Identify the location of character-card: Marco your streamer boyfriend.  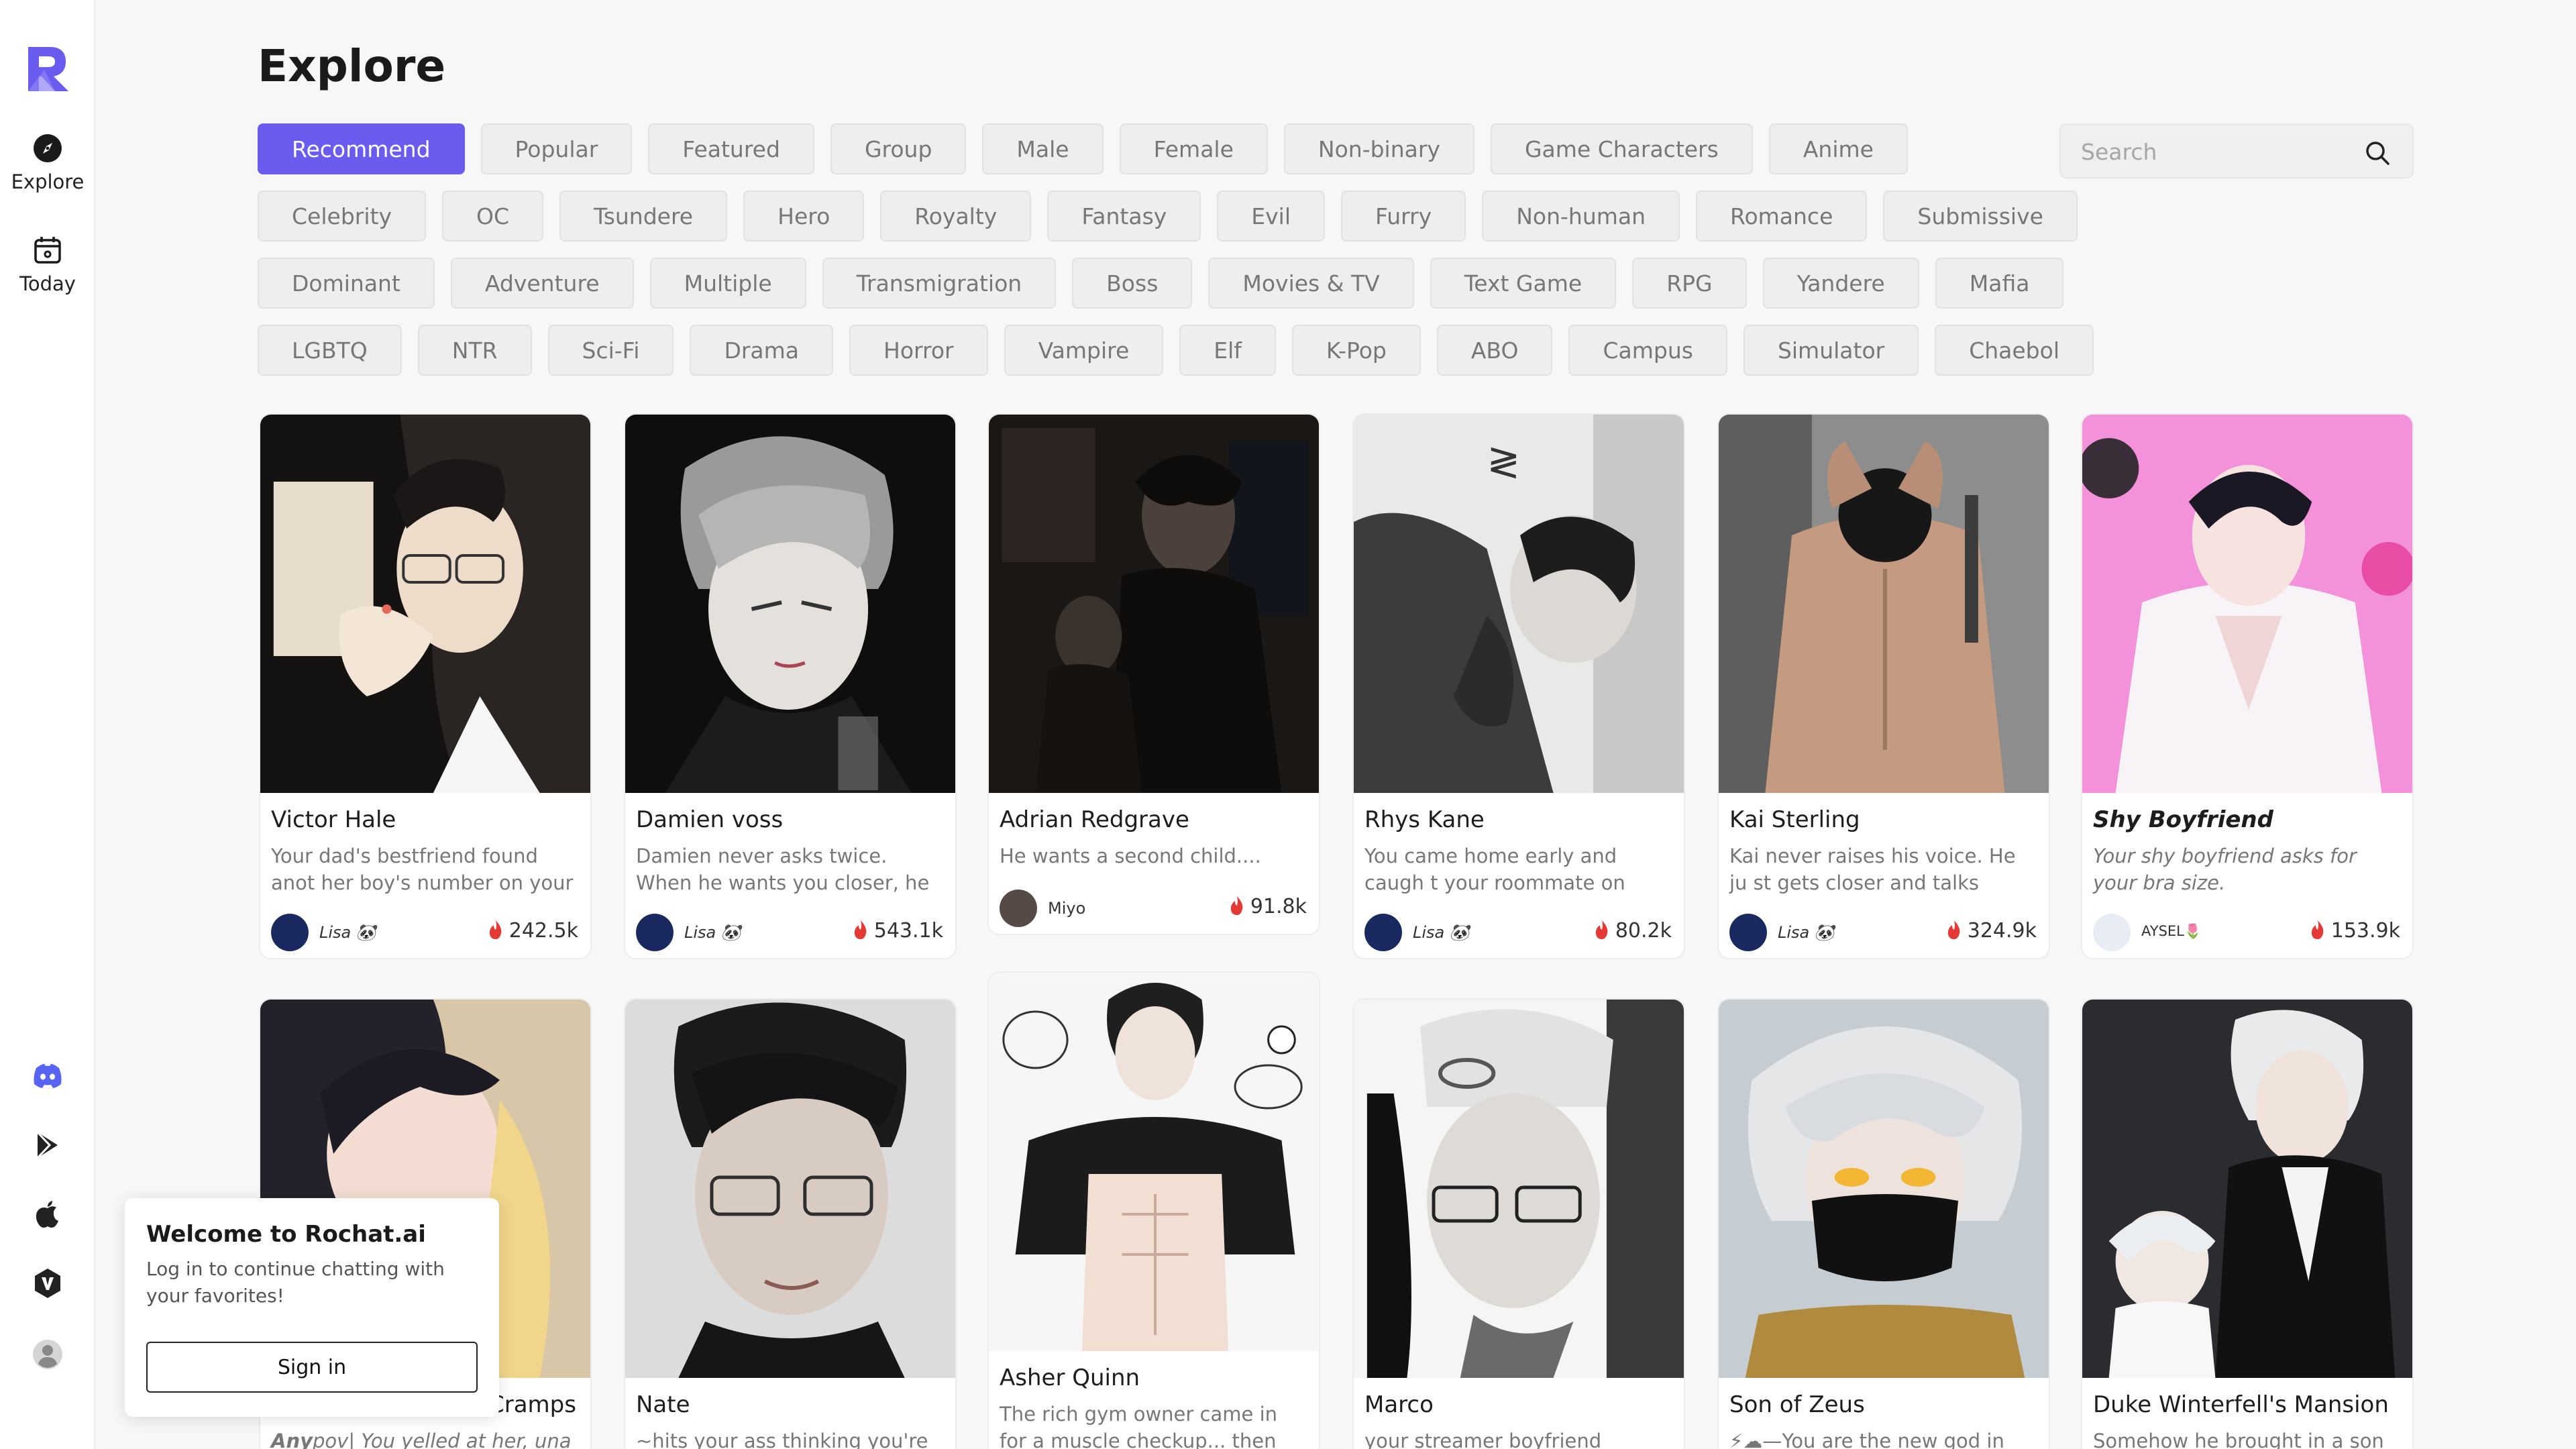
(1518, 1223).